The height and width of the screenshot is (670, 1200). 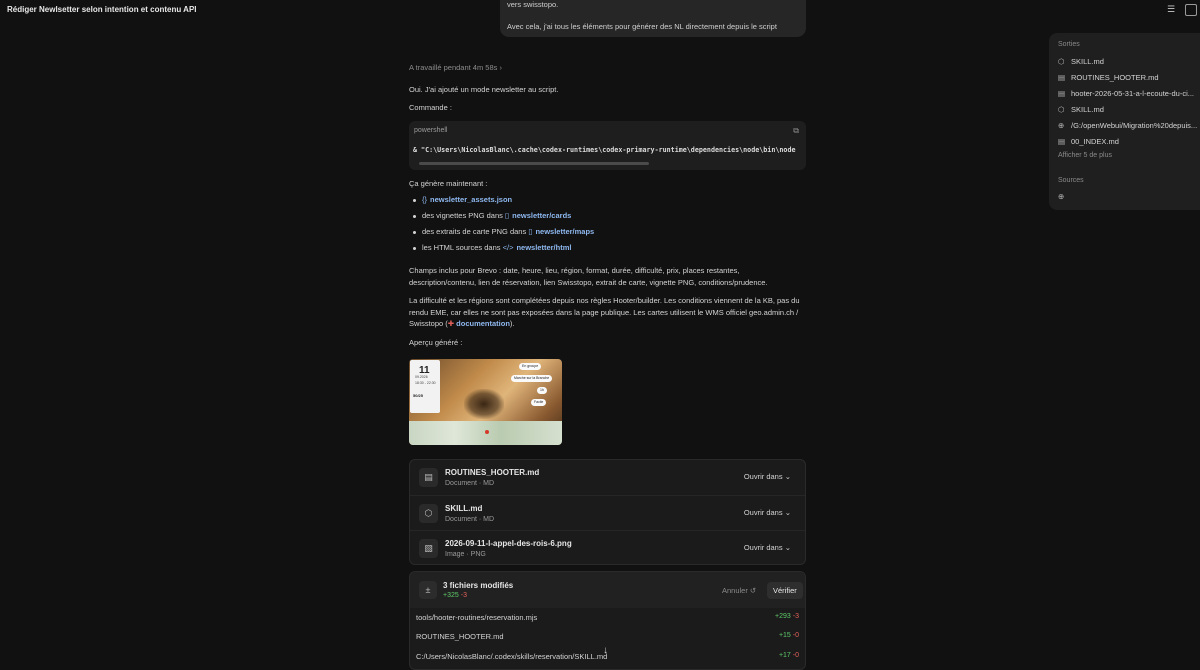 I want to click on undo-button: Annuler ↺, so click(x=739, y=590).